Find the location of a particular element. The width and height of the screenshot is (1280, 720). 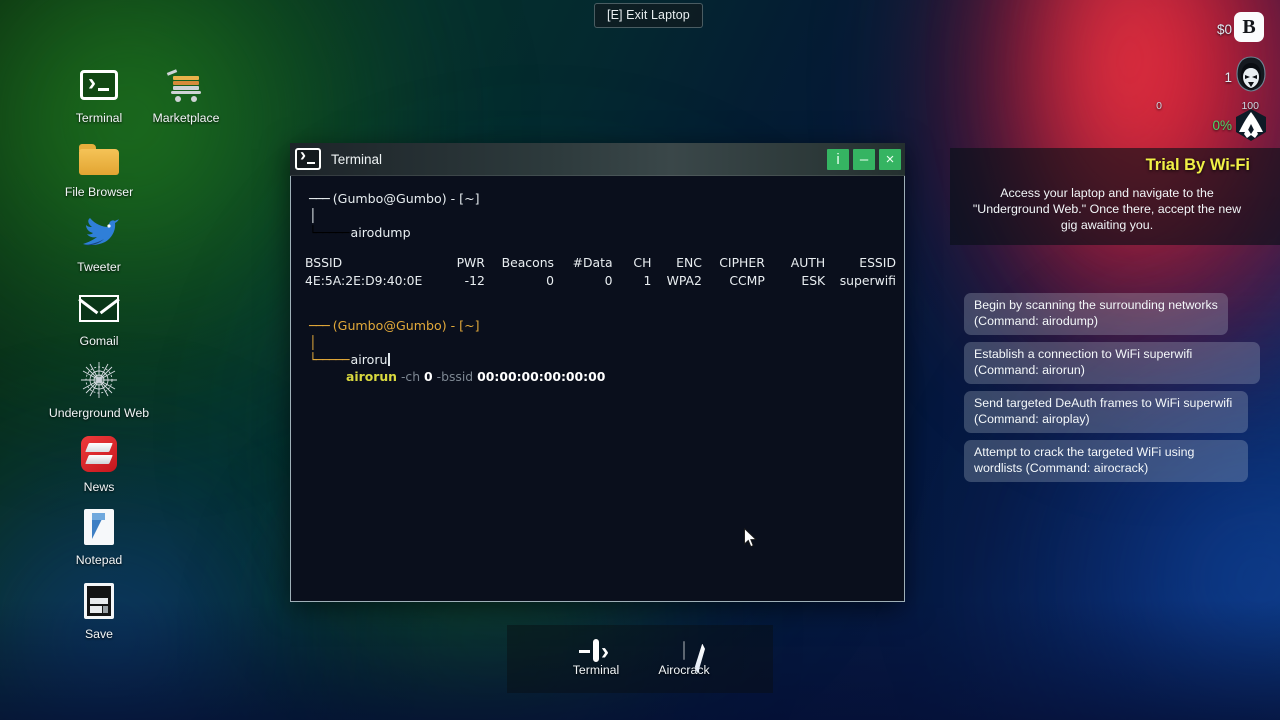

desktop-icon-underground-web: Underground Web is located at coordinates (99, 389).